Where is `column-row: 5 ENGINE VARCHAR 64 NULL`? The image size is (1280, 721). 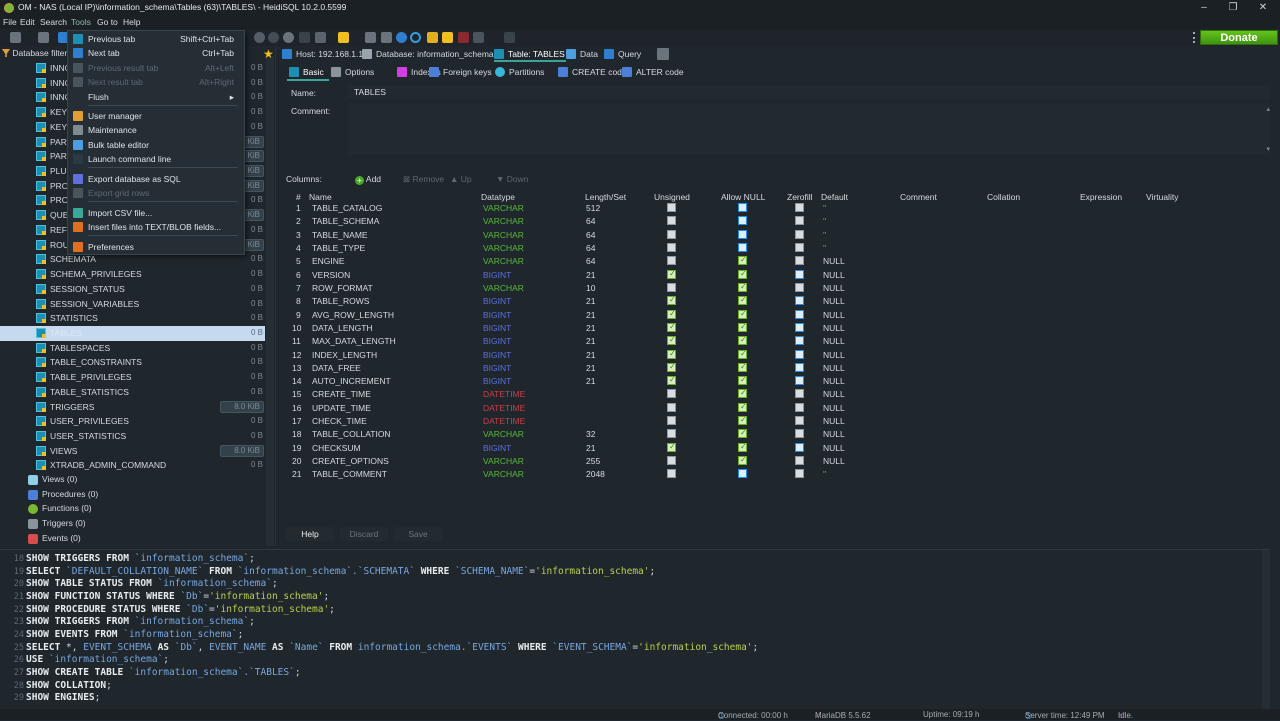 column-row: 5 ENGINE VARCHAR 64 NULL is located at coordinates (783, 261).